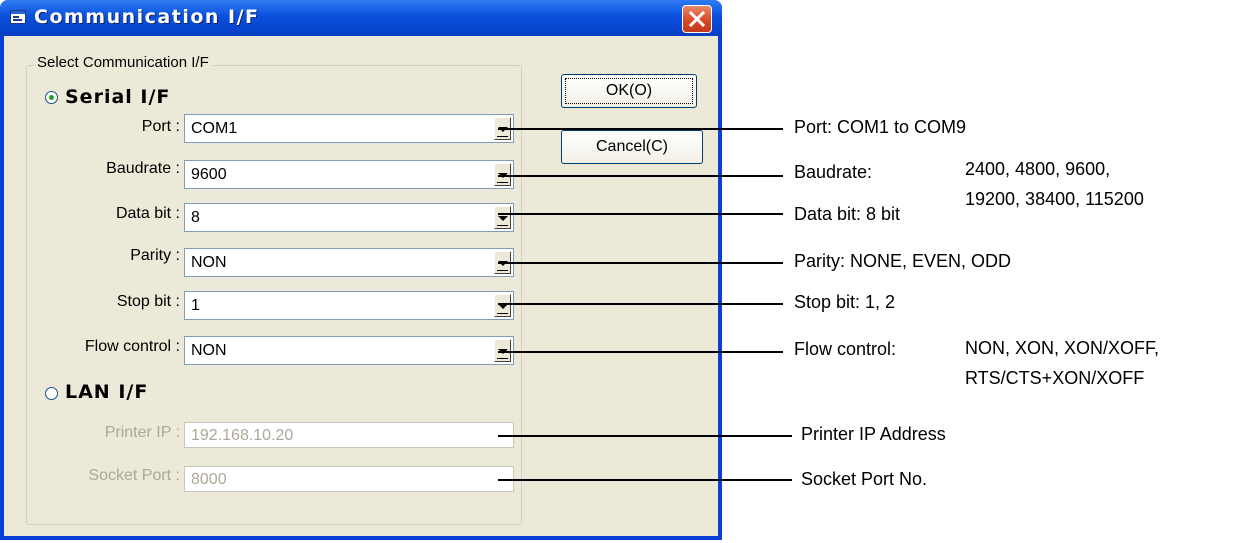 The width and height of the screenshot is (1242, 543). Describe the element at coordinates (18, 17) in the screenshot. I see `app-window-icon` at that location.